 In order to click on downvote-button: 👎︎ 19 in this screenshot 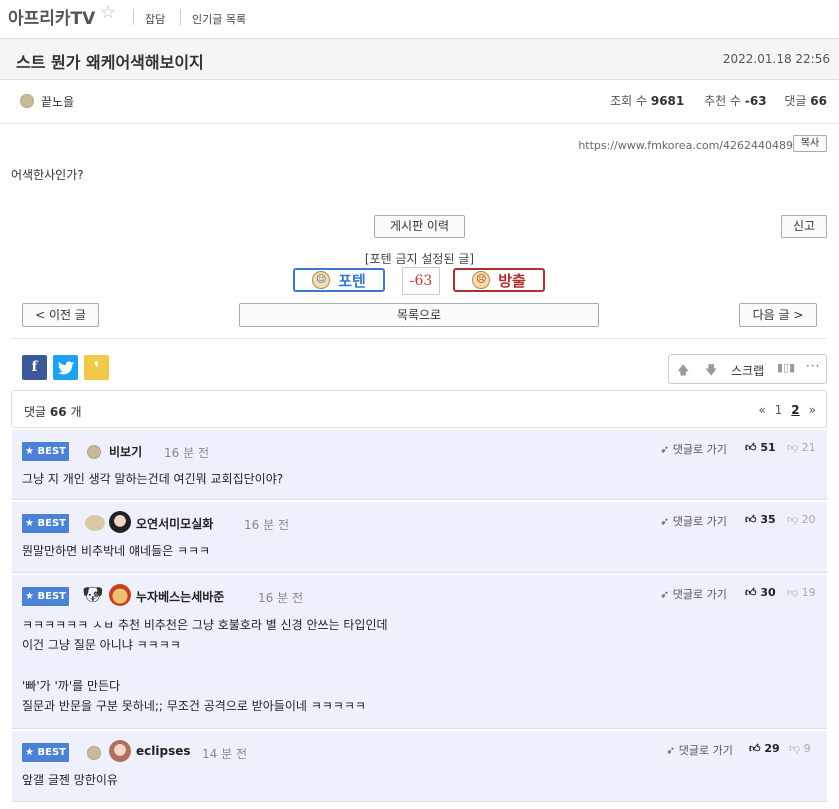, I will do `click(801, 592)`.